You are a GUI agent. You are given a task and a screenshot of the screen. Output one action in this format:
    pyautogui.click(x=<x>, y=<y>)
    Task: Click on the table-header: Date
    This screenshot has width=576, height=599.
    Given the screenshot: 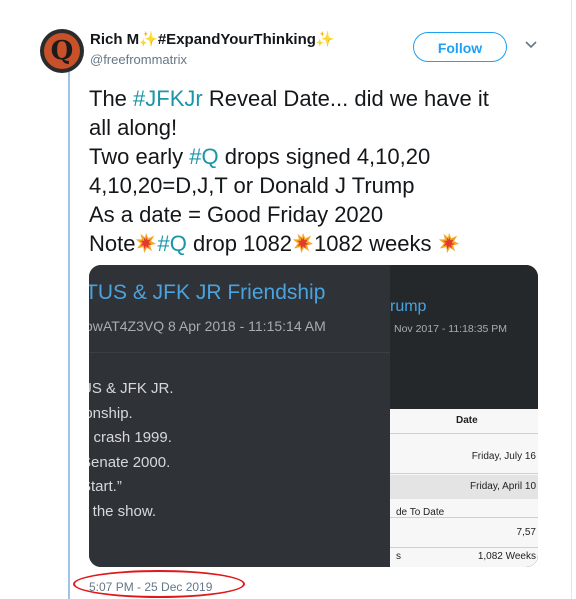 What is the action you would take?
    pyautogui.click(x=464, y=422)
    